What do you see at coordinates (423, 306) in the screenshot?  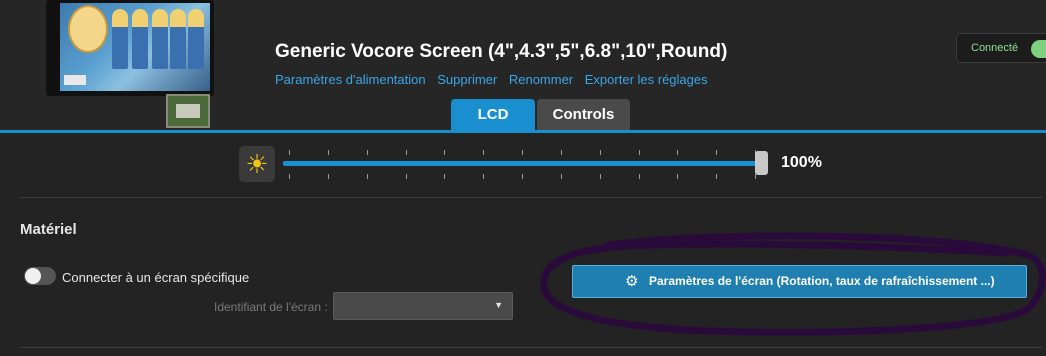 I see `screen-id-select: ▼` at bounding box center [423, 306].